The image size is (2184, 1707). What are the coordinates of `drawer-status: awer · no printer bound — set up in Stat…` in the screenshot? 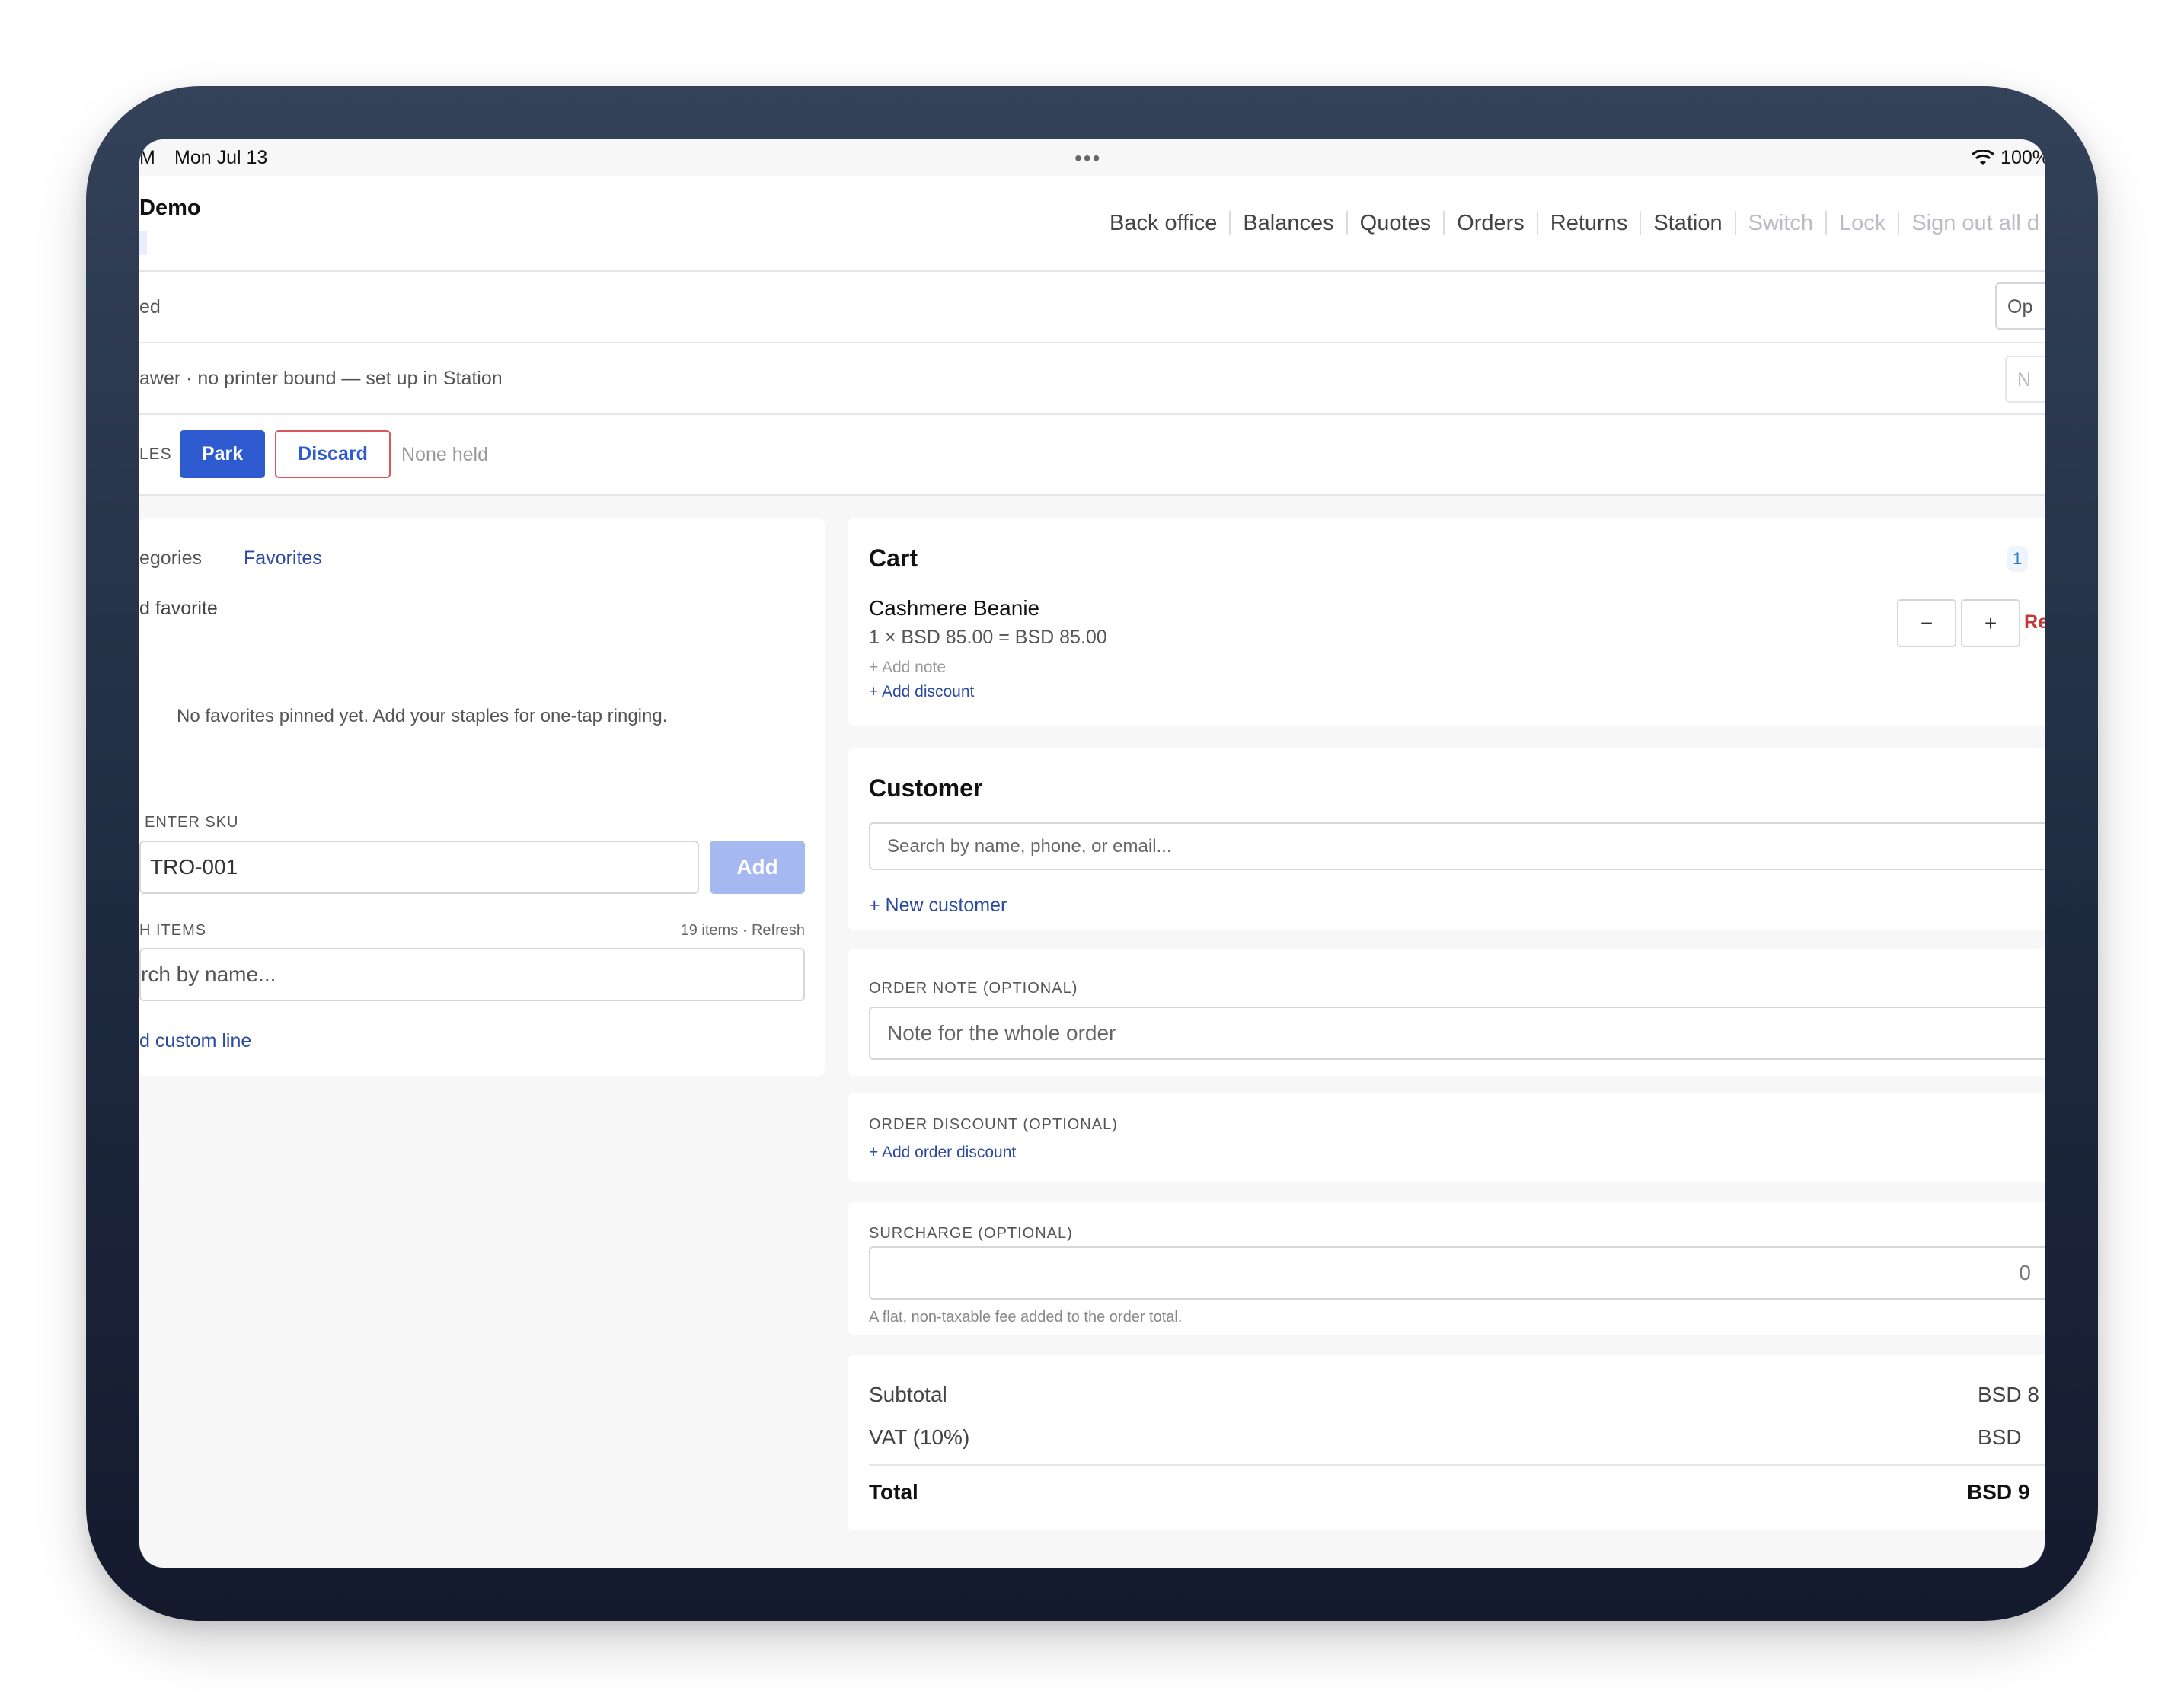 It's located at (321, 378).